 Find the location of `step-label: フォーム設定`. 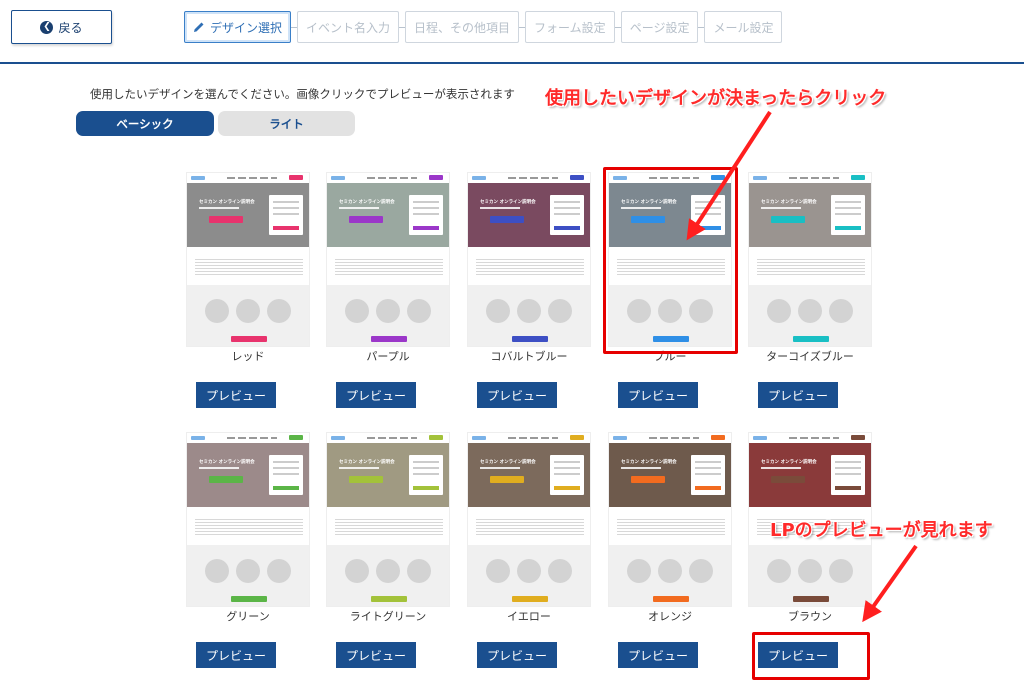

step-label: フォーム設定 is located at coordinates (570, 27).